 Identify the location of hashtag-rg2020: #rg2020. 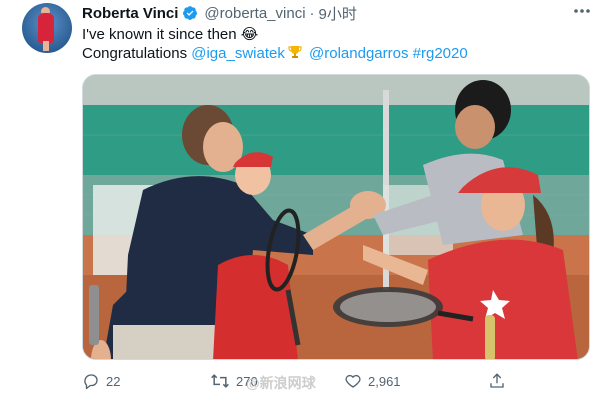
(440, 53).